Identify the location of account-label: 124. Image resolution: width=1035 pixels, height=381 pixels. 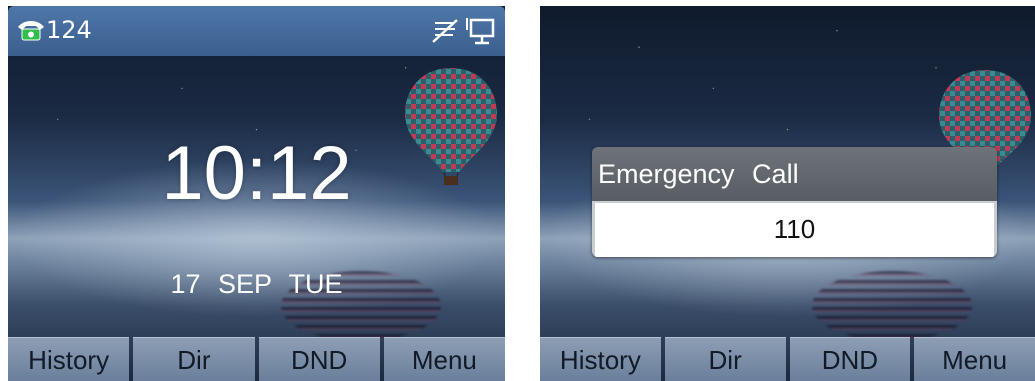
(69, 30).